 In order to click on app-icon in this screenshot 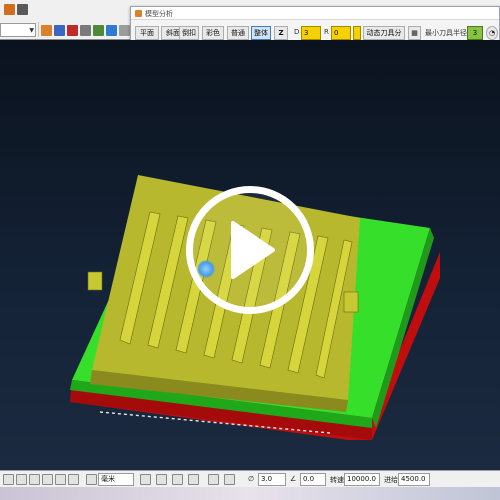, I will do `click(138, 13)`.